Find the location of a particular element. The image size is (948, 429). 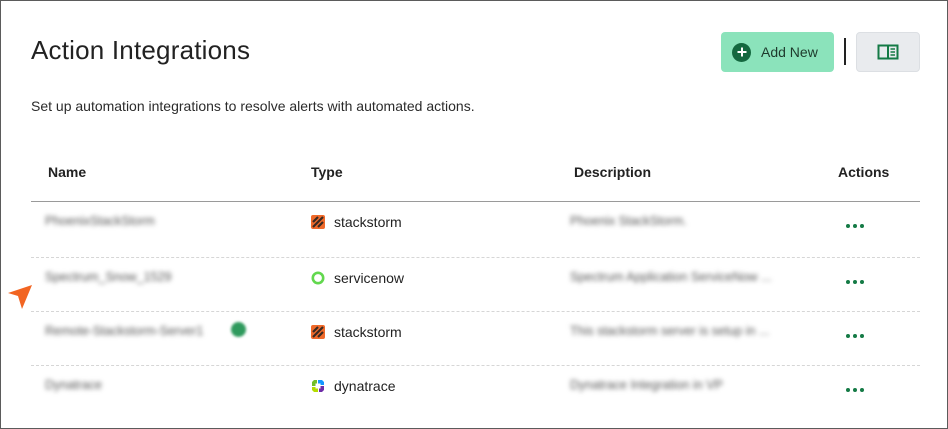

column-header-type: Type is located at coordinates (327, 172).